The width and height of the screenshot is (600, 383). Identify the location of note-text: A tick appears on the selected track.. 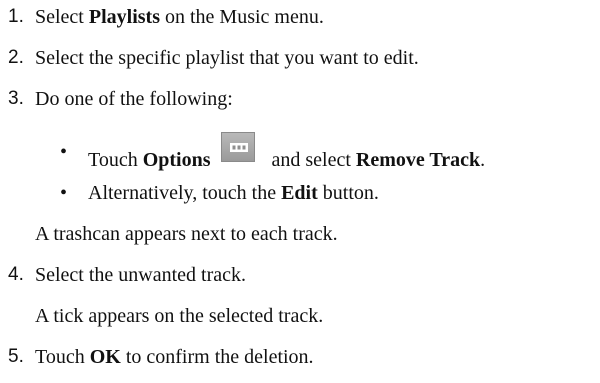
(179, 316).